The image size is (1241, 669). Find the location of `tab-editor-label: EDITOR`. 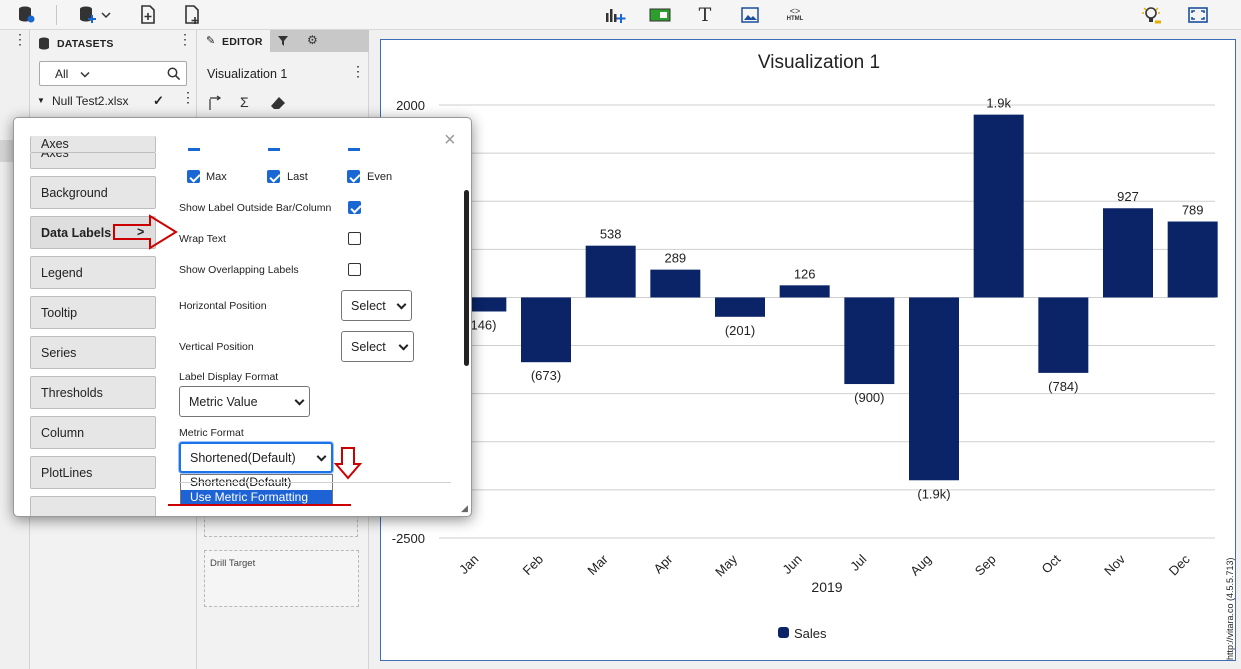

tab-editor-label: EDITOR is located at coordinates (242, 42).